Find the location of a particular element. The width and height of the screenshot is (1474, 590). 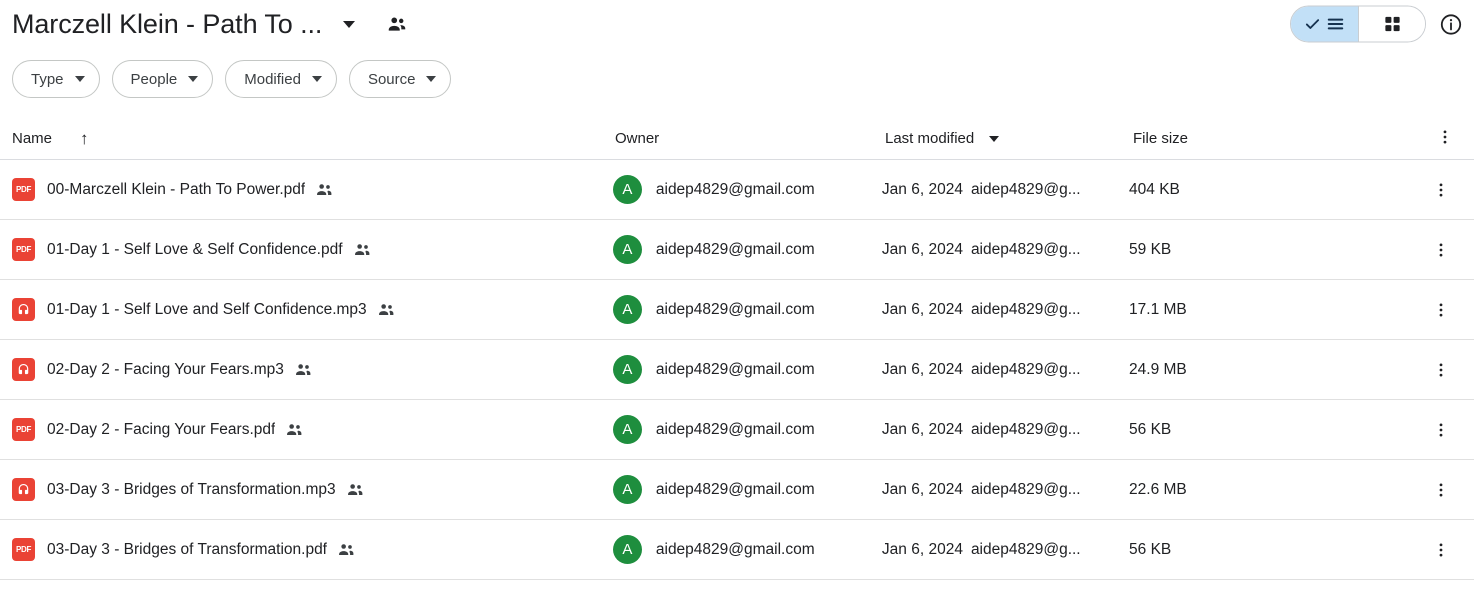

column-header-last-modified: Last modified is located at coordinates (1009, 138).